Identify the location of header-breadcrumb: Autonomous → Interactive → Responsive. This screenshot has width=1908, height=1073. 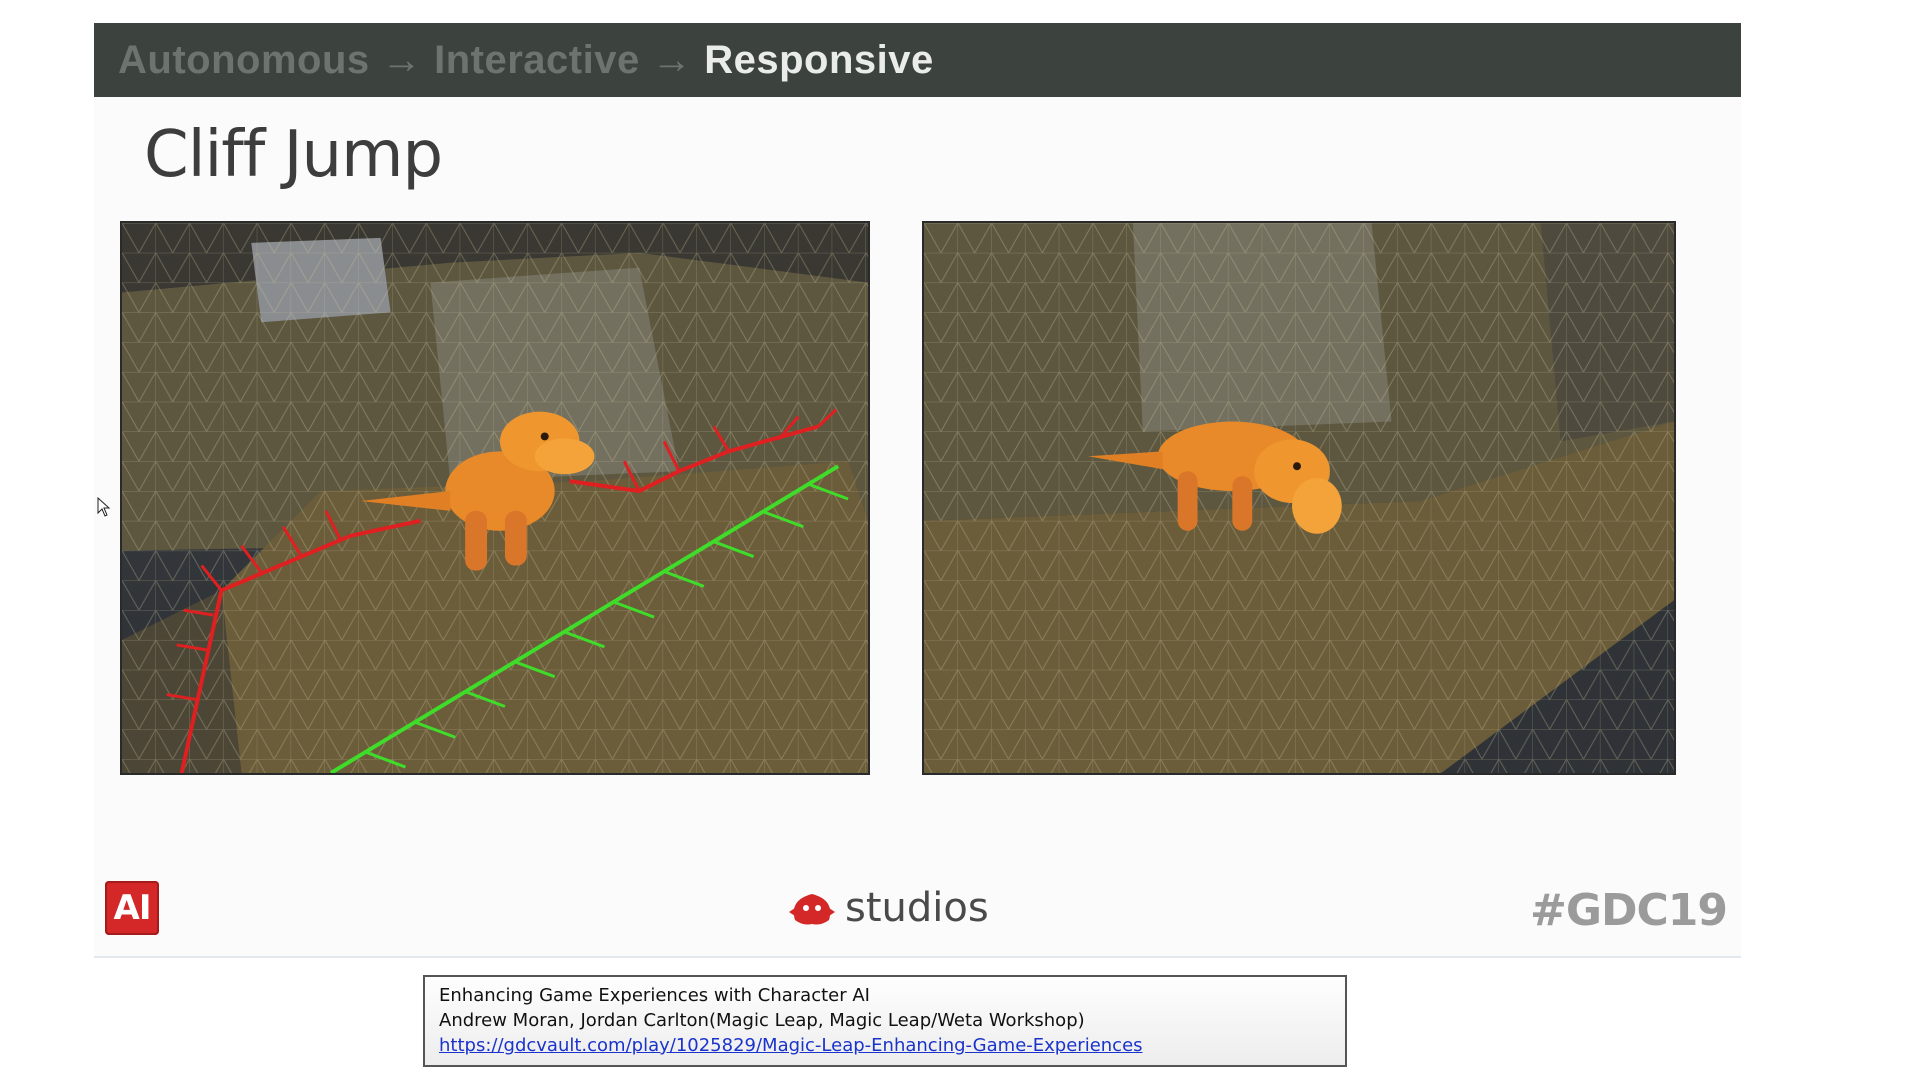
(917, 60).